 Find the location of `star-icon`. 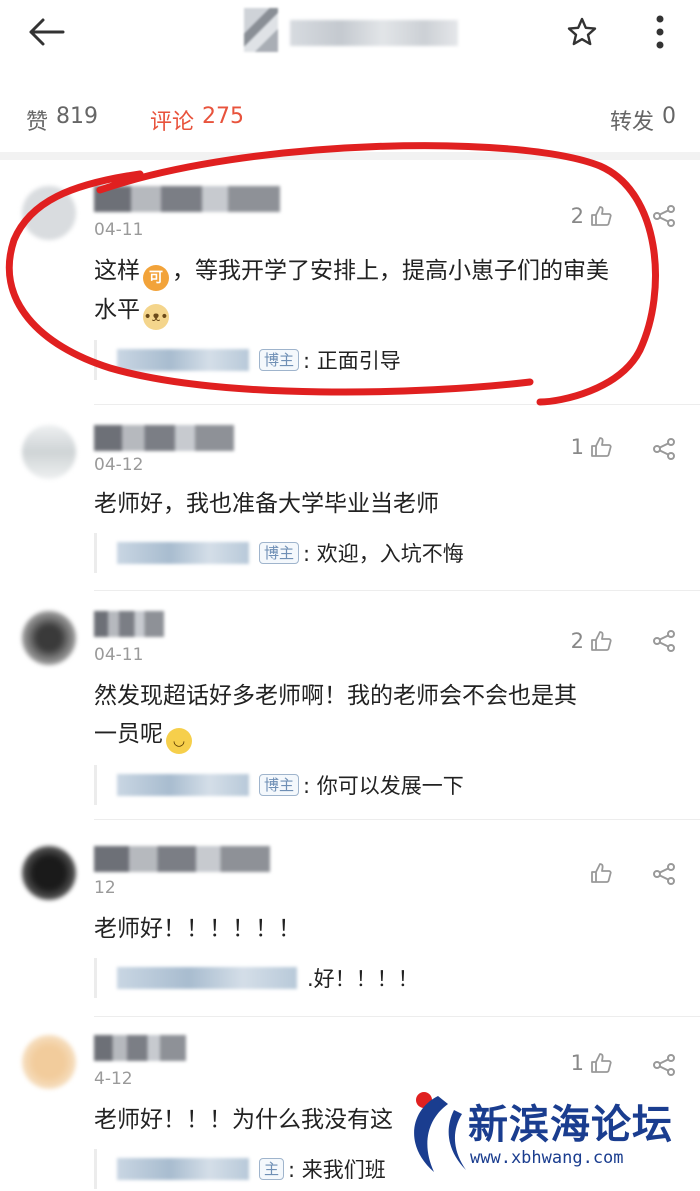

star-icon is located at coordinates (582, 31).